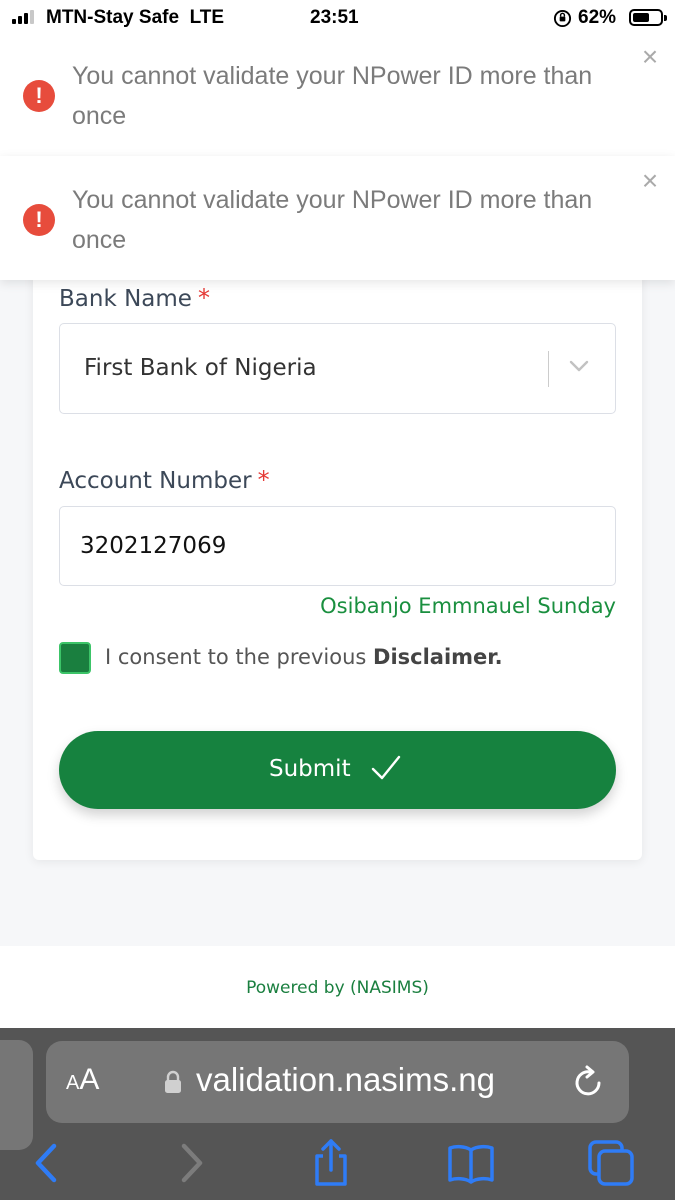 Image resolution: width=675 pixels, height=1200 pixels. I want to click on chevron-down-icon, so click(579, 366).